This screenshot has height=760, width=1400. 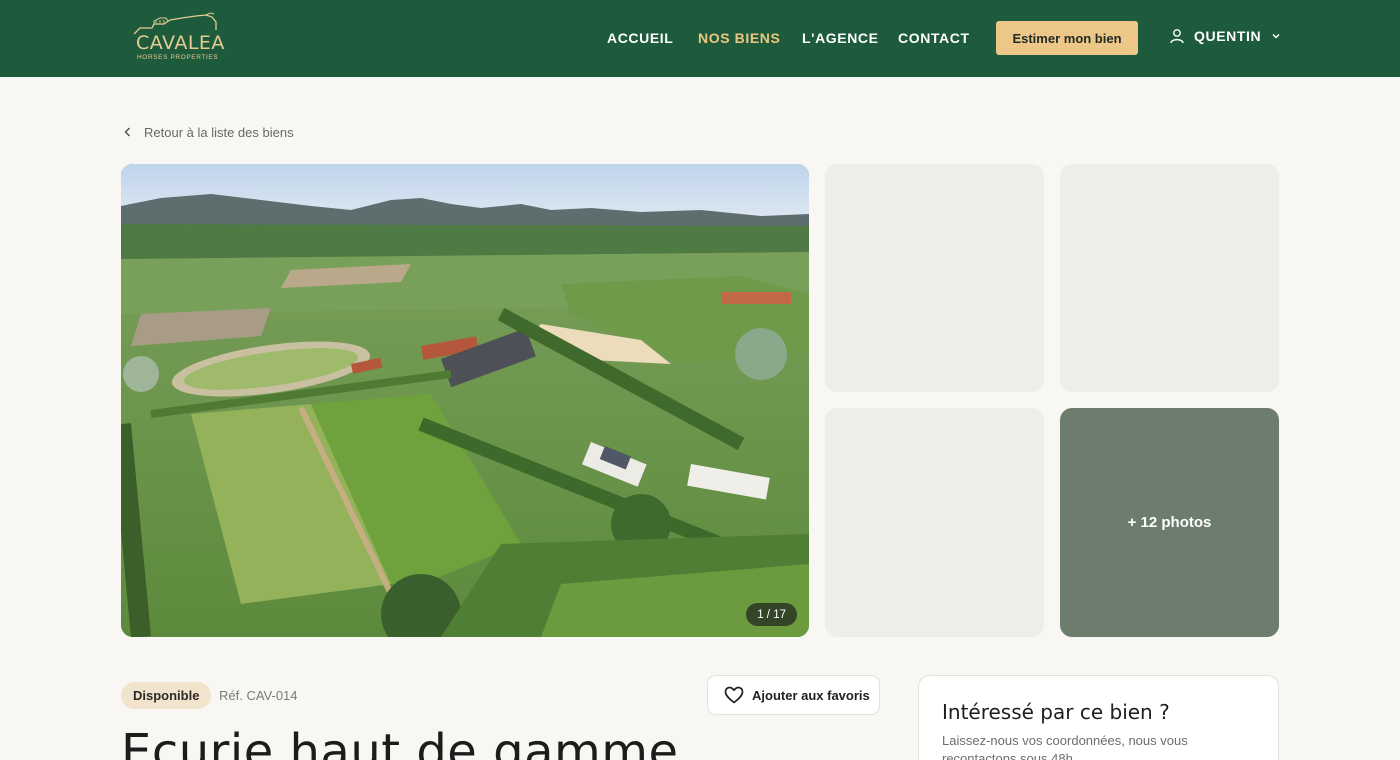 I want to click on brand-logo: CAVALEA HORSES PROPERTIES, so click(x=177, y=38).